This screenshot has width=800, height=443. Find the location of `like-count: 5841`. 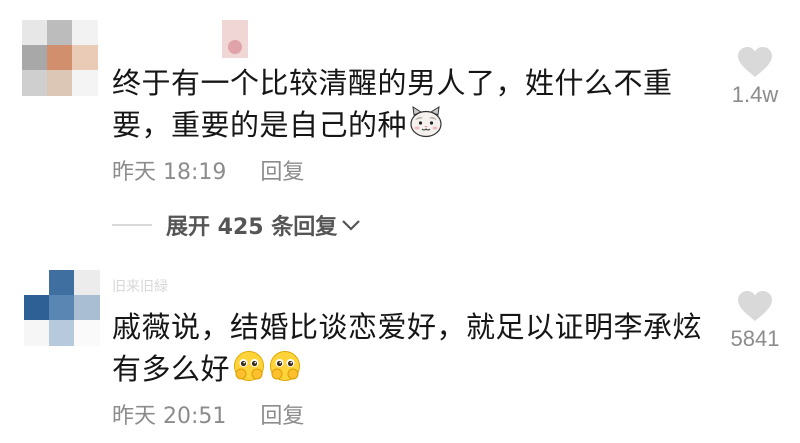

like-count: 5841 is located at coordinates (755, 338).